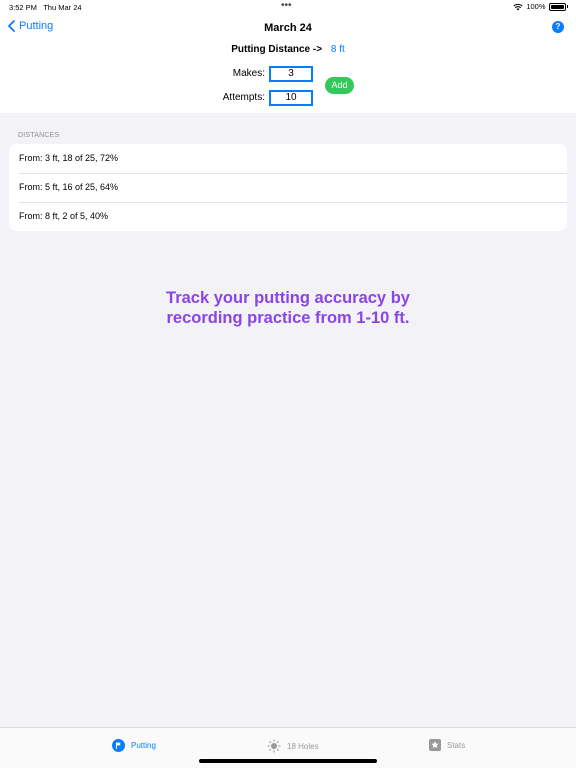 Image resolution: width=576 pixels, height=768 pixels. What do you see at coordinates (39, 135) in the screenshot?
I see `distances-header: DISTANCES` at bounding box center [39, 135].